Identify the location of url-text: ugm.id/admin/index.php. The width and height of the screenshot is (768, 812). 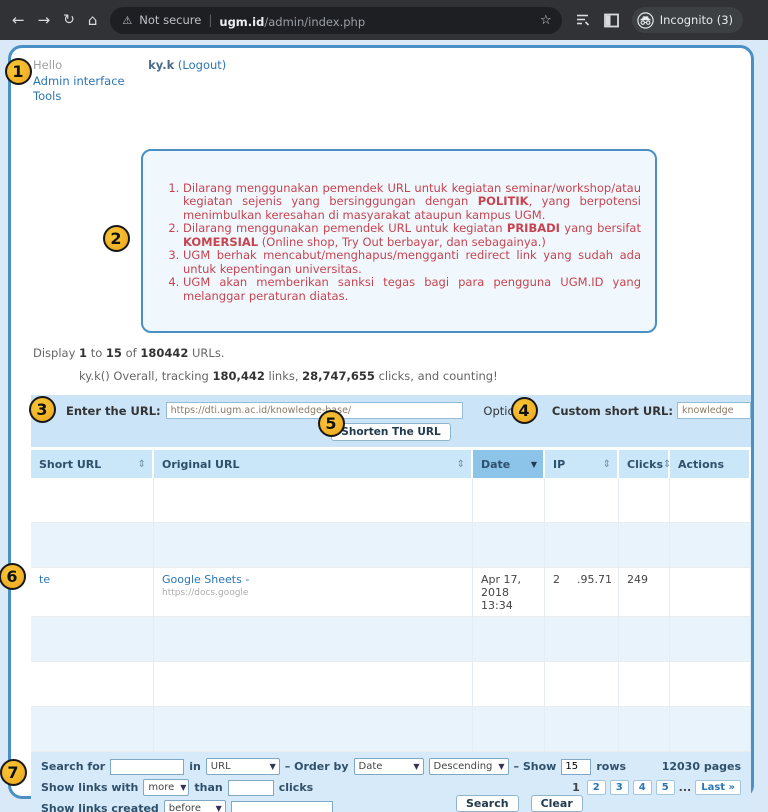
(292, 21).